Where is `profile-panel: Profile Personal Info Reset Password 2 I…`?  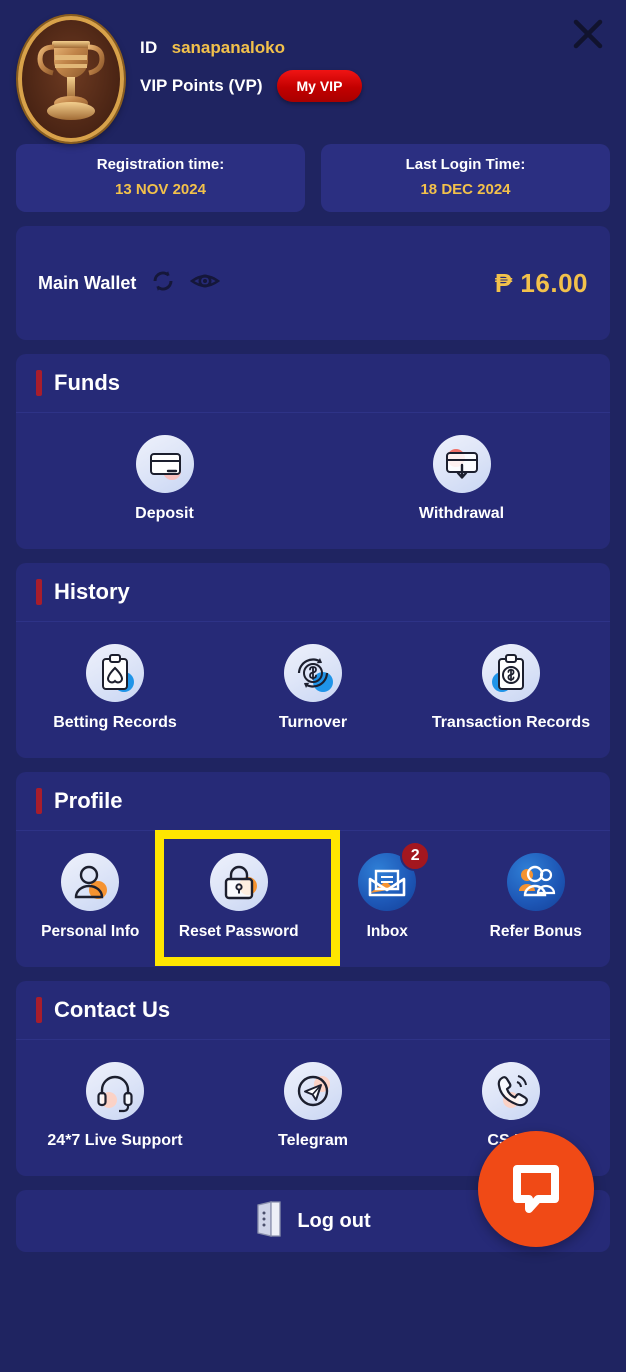 profile-panel: Profile Personal Info Reset Password 2 I… is located at coordinates (313, 869).